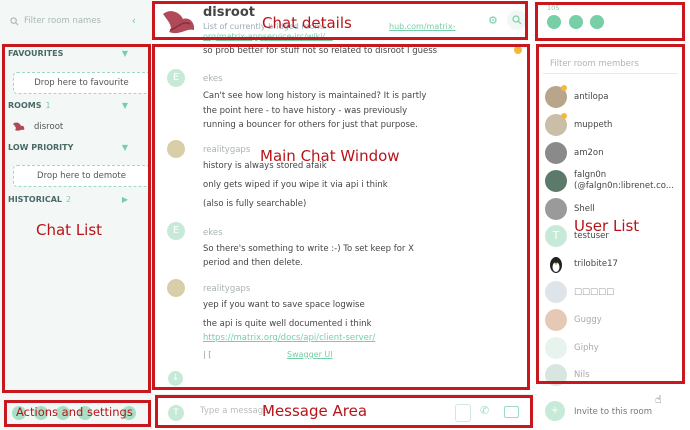 This screenshot has height=430, width=690. Describe the element at coordinates (610, 21) in the screenshot. I see `header-icons-annotation-box` at that location.